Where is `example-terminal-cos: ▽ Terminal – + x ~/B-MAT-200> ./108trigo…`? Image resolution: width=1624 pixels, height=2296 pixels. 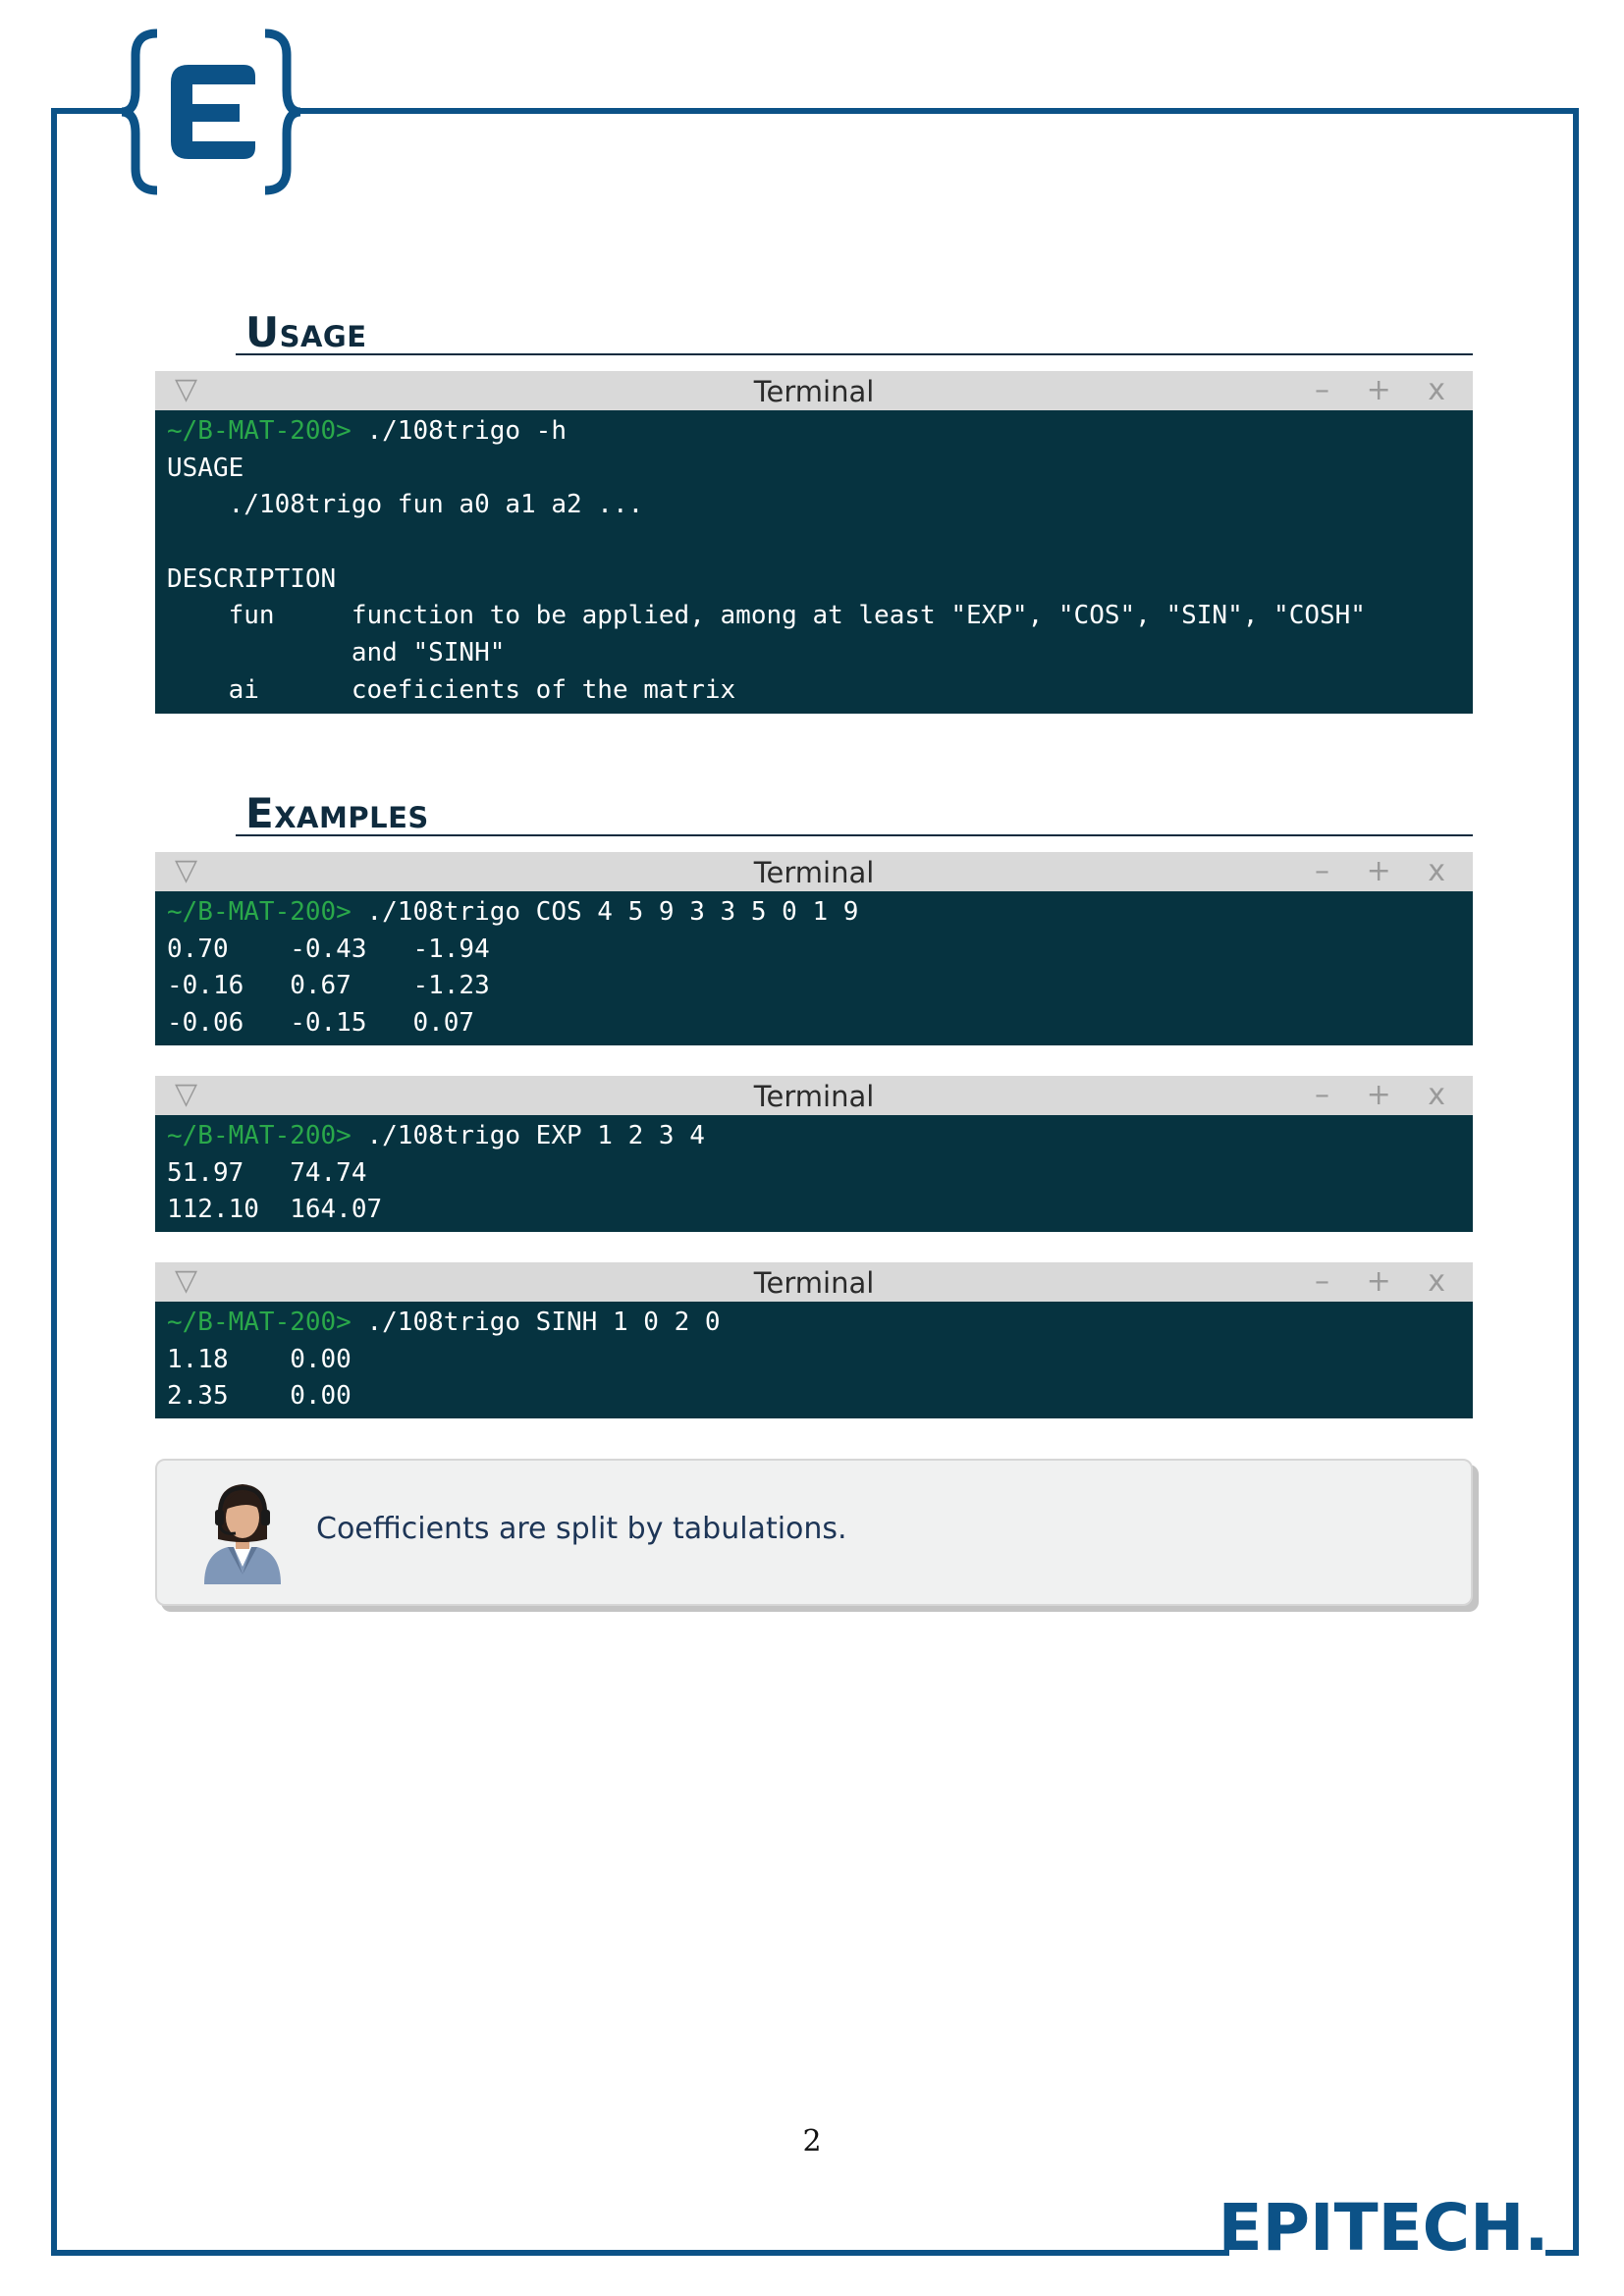
example-terminal-cos: ▽ Terminal – + x ~/B-MAT-200> ./108trigo… is located at coordinates (814, 948).